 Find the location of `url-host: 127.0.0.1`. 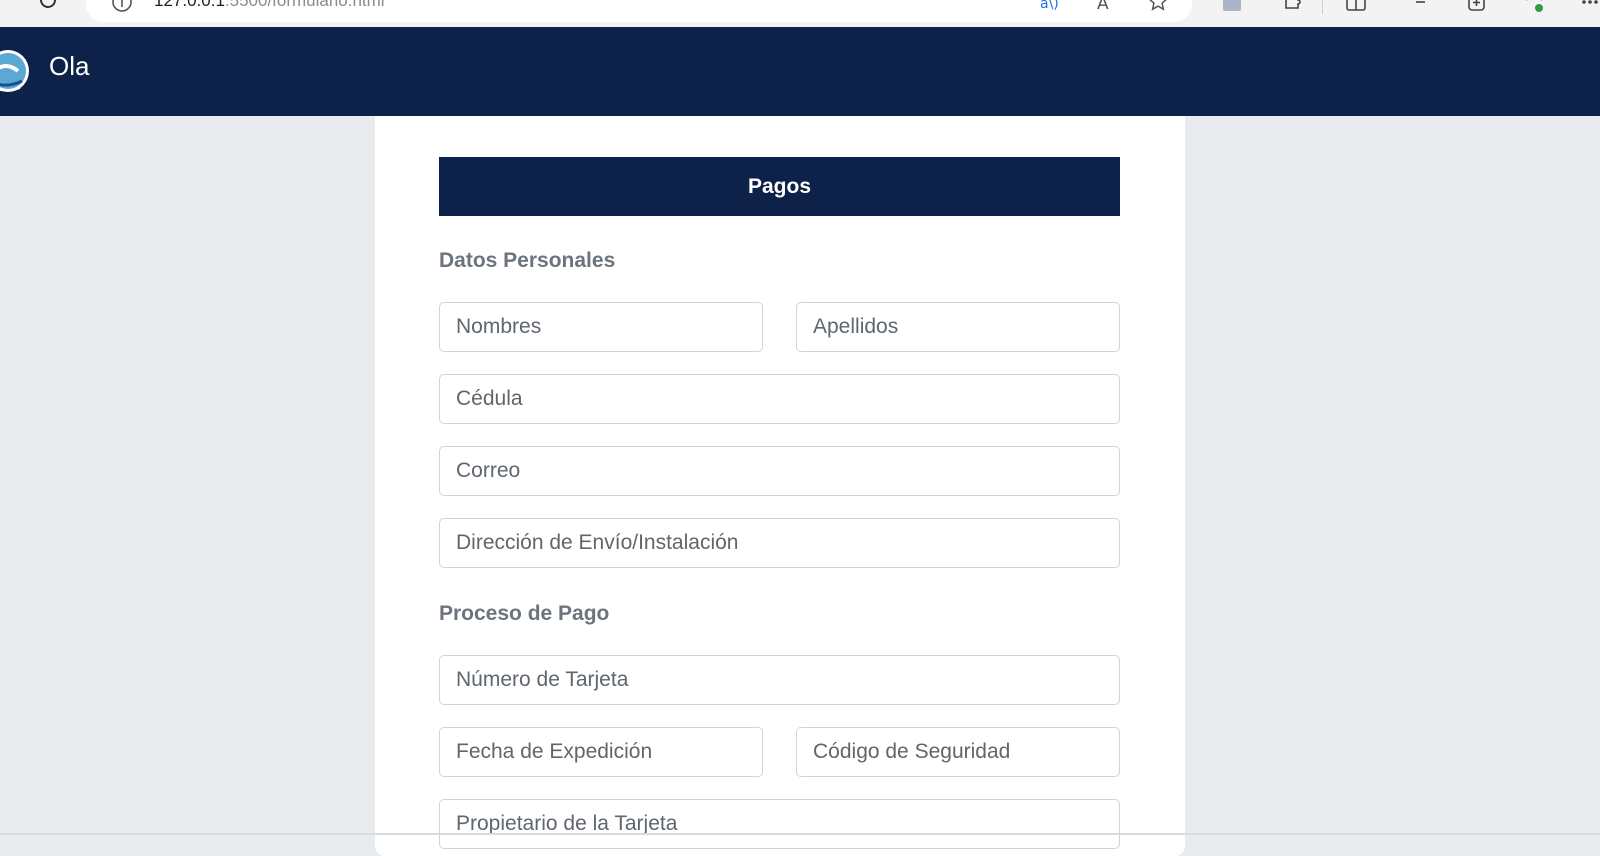

url-host: 127.0.0.1 is located at coordinates (189, 5).